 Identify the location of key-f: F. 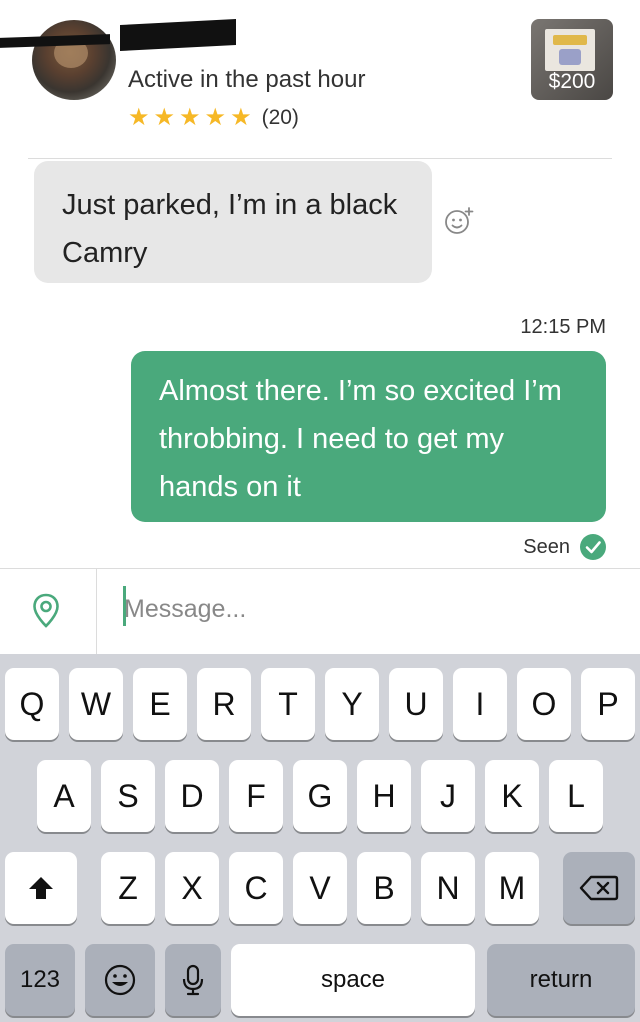
(256, 796).